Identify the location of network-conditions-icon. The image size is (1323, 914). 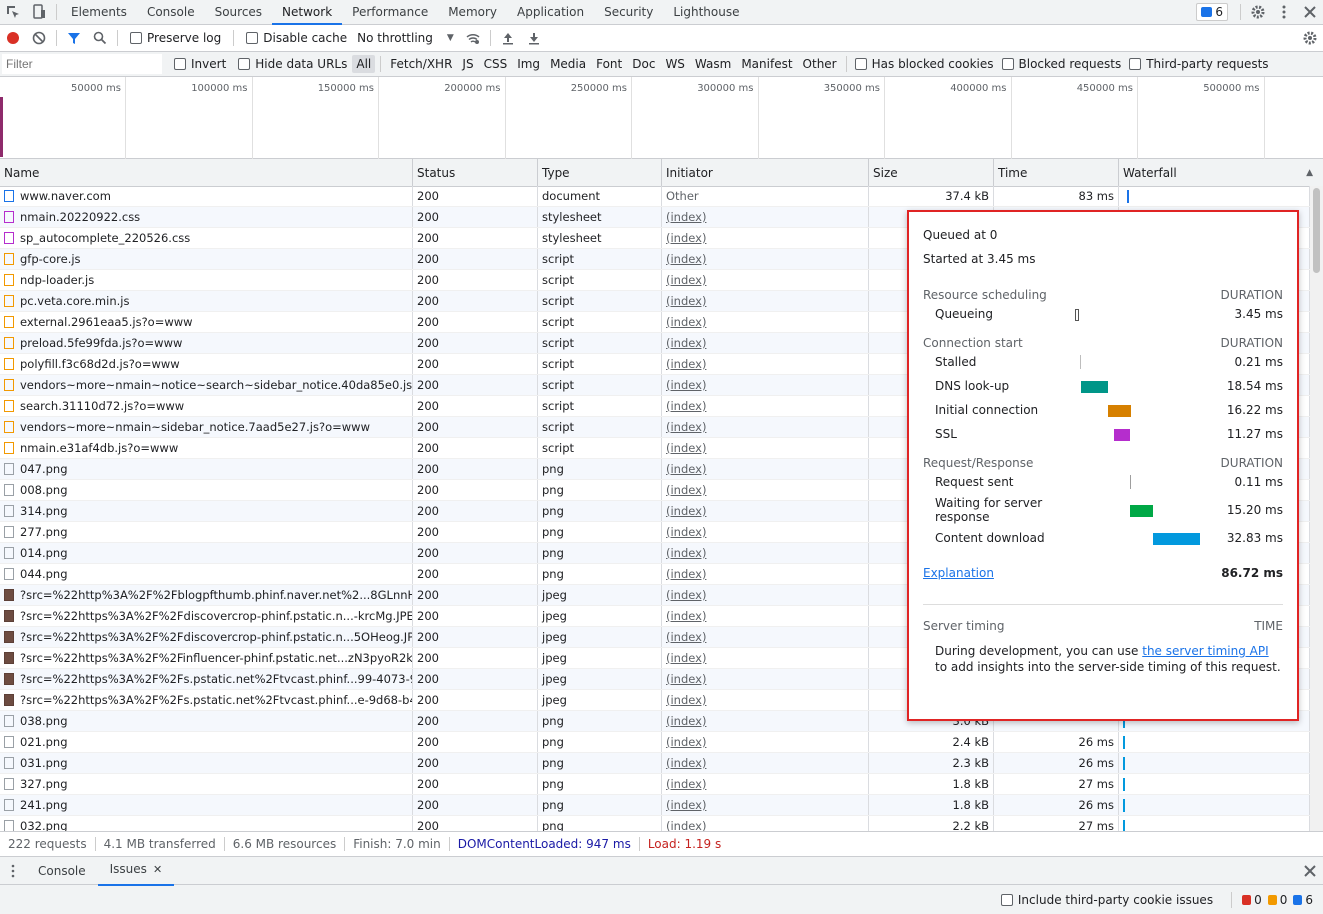
(473, 38).